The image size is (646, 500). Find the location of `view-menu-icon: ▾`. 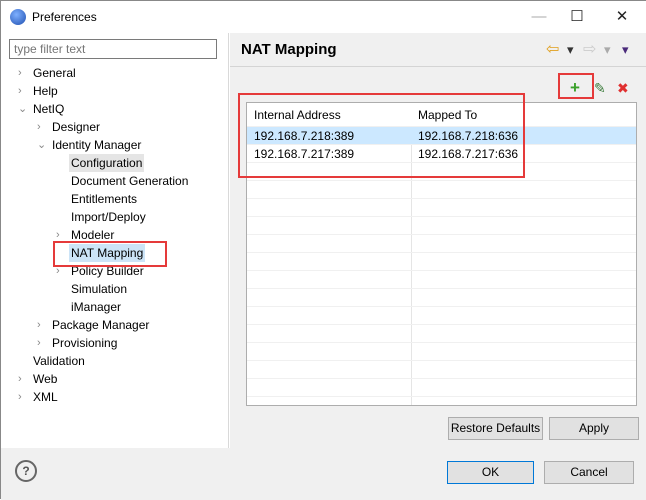

view-menu-icon: ▾ is located at coordinates (625, 50).